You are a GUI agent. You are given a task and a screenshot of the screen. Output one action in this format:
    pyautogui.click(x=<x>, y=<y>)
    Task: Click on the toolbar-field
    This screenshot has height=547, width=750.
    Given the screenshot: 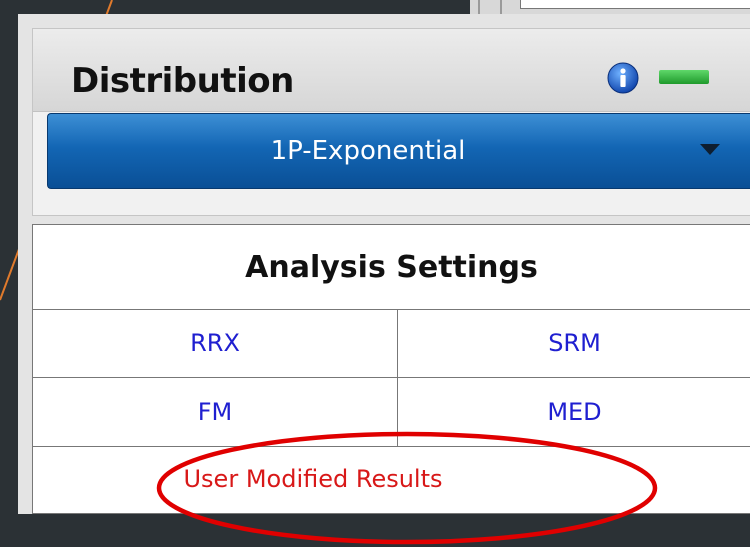 What is the action you would take?
    pyautogui.click(x=635, y=4)
    